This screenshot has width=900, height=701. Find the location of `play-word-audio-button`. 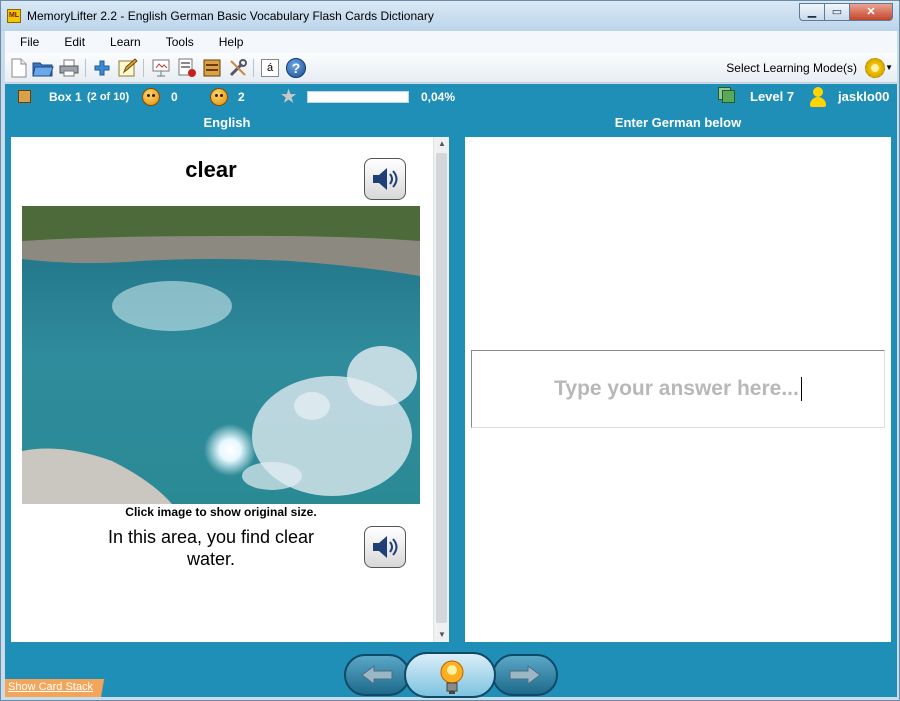

play-word-audio-button is located at coordinates (385, 179).